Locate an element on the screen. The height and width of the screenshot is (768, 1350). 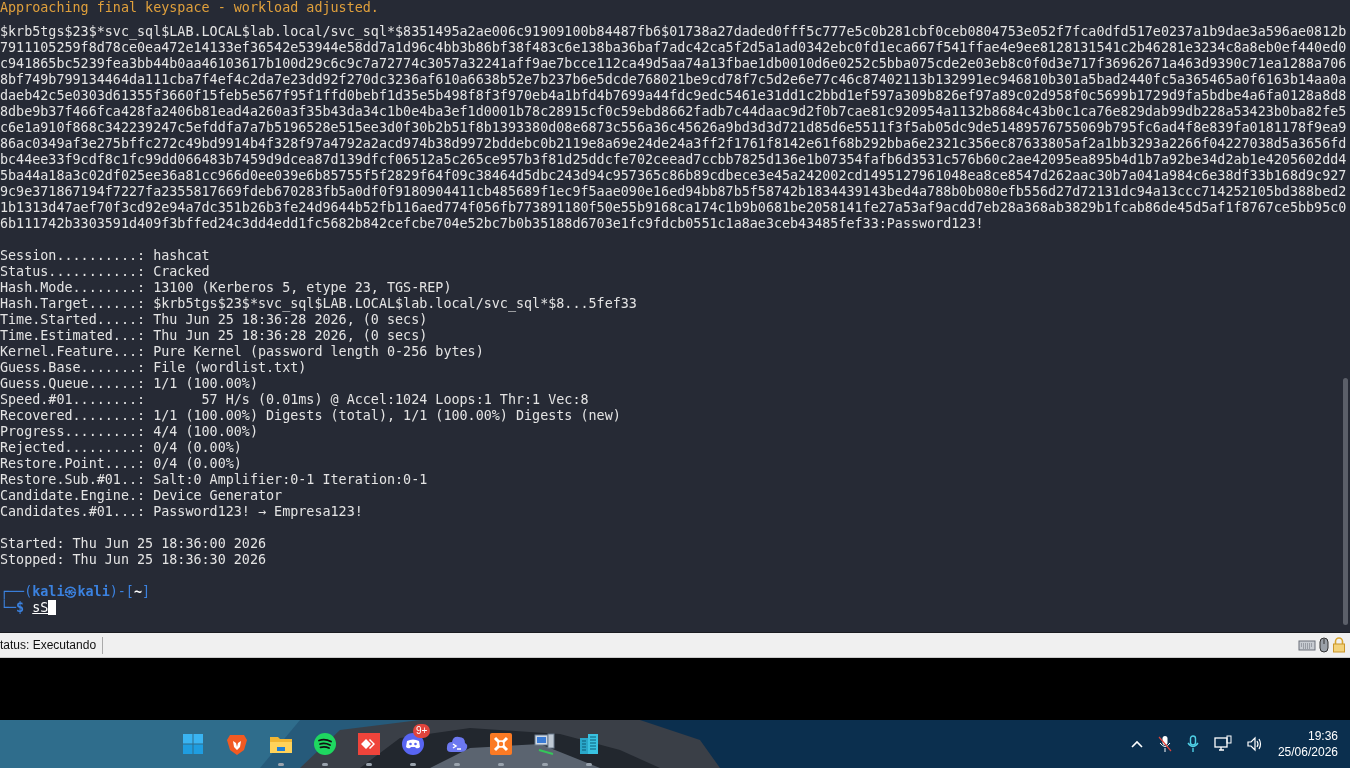
status-line: Time.Started.....: Thu Jun 25 18:36:28 2026, (0 secs) is located at coordinates (214, 320).